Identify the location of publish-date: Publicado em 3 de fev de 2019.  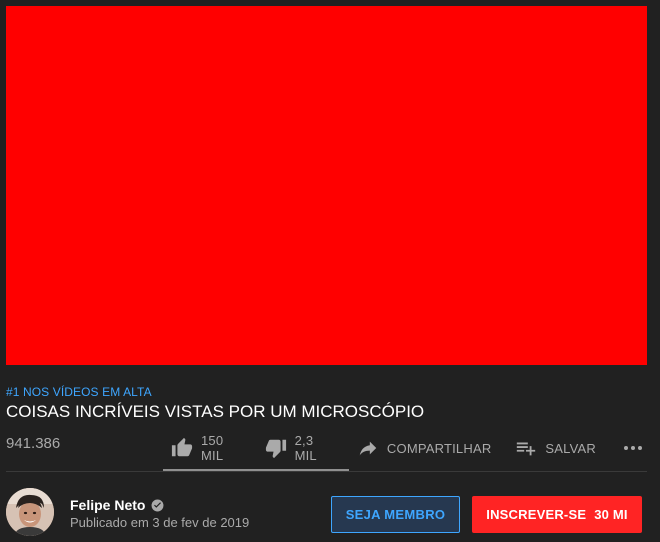
(160, 522).